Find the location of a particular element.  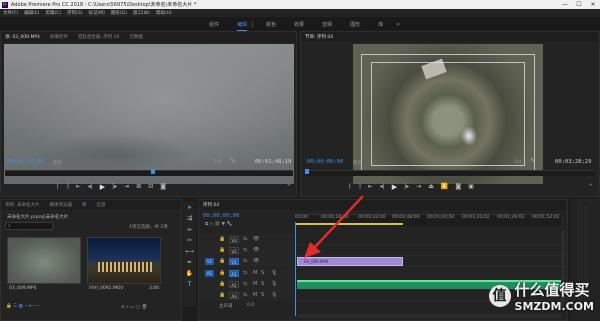

tab-info: 信息 is located at coordinates (100, 205).